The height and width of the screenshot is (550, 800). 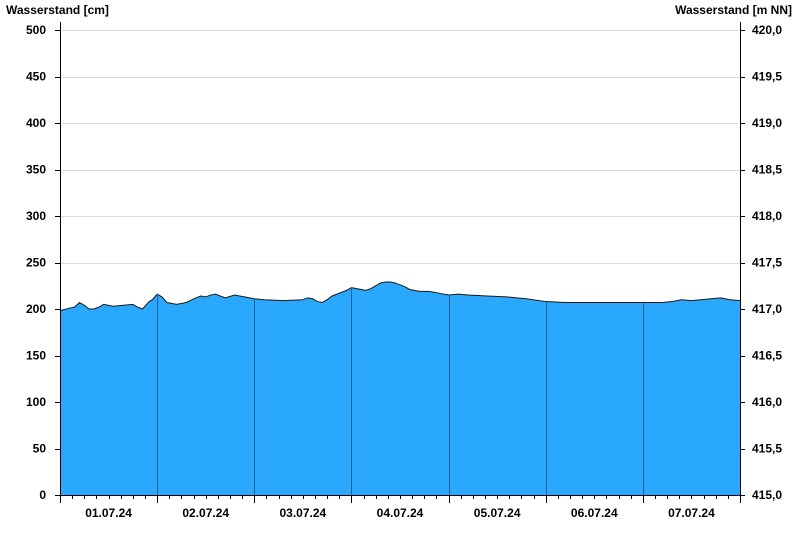 What do you see at coordinates (108, 513) in the screenshot?
I see `x-tick-label: 01.07.24` at bounding box center [108, 513].